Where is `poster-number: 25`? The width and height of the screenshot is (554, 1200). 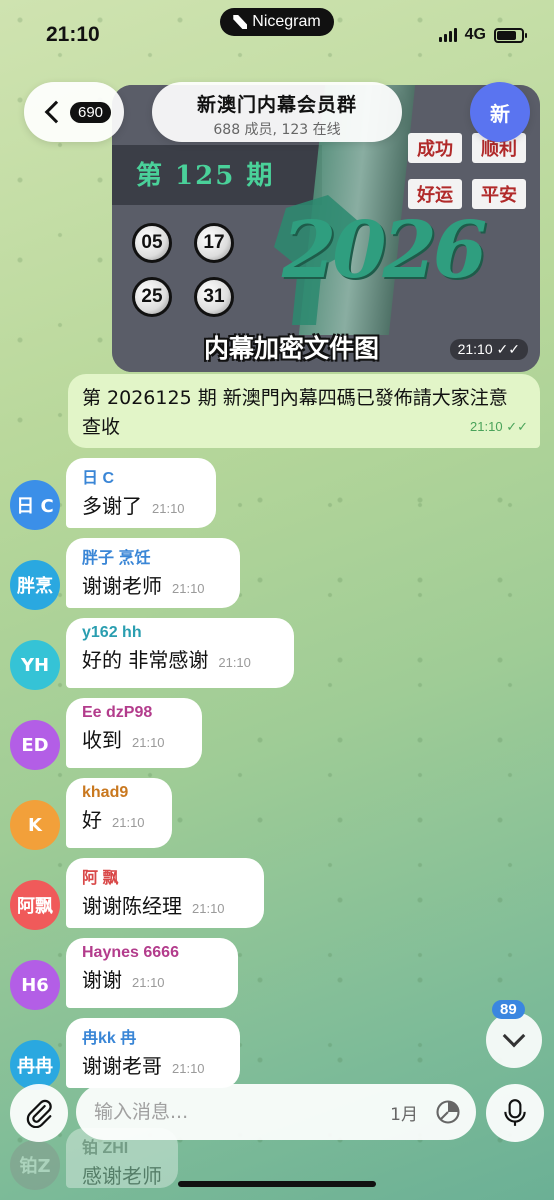 poster-number: 25 is located at coordinates (152, 297).